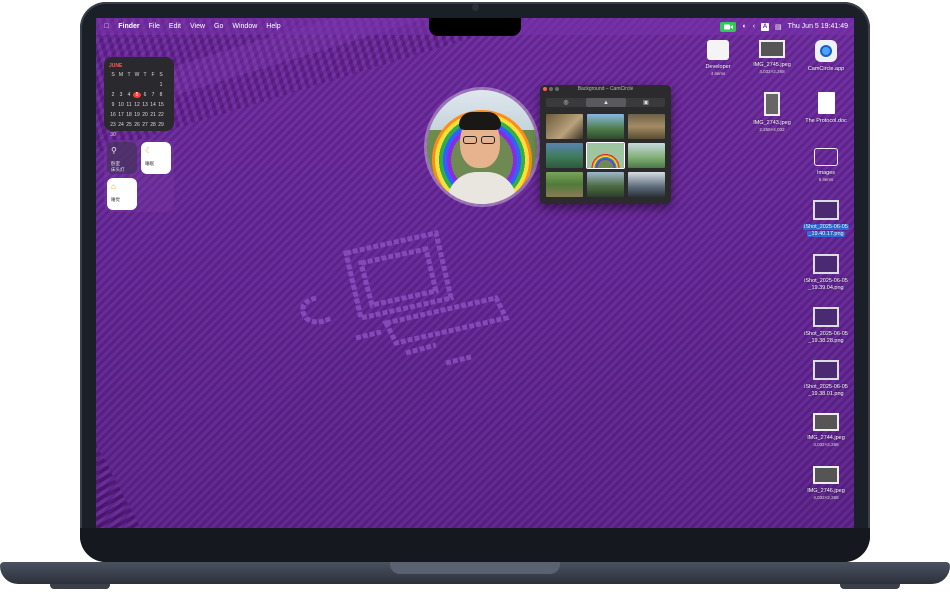 This screenshot has height=594, width=950. I want to click on weekday-label: W, so click(137, 75).